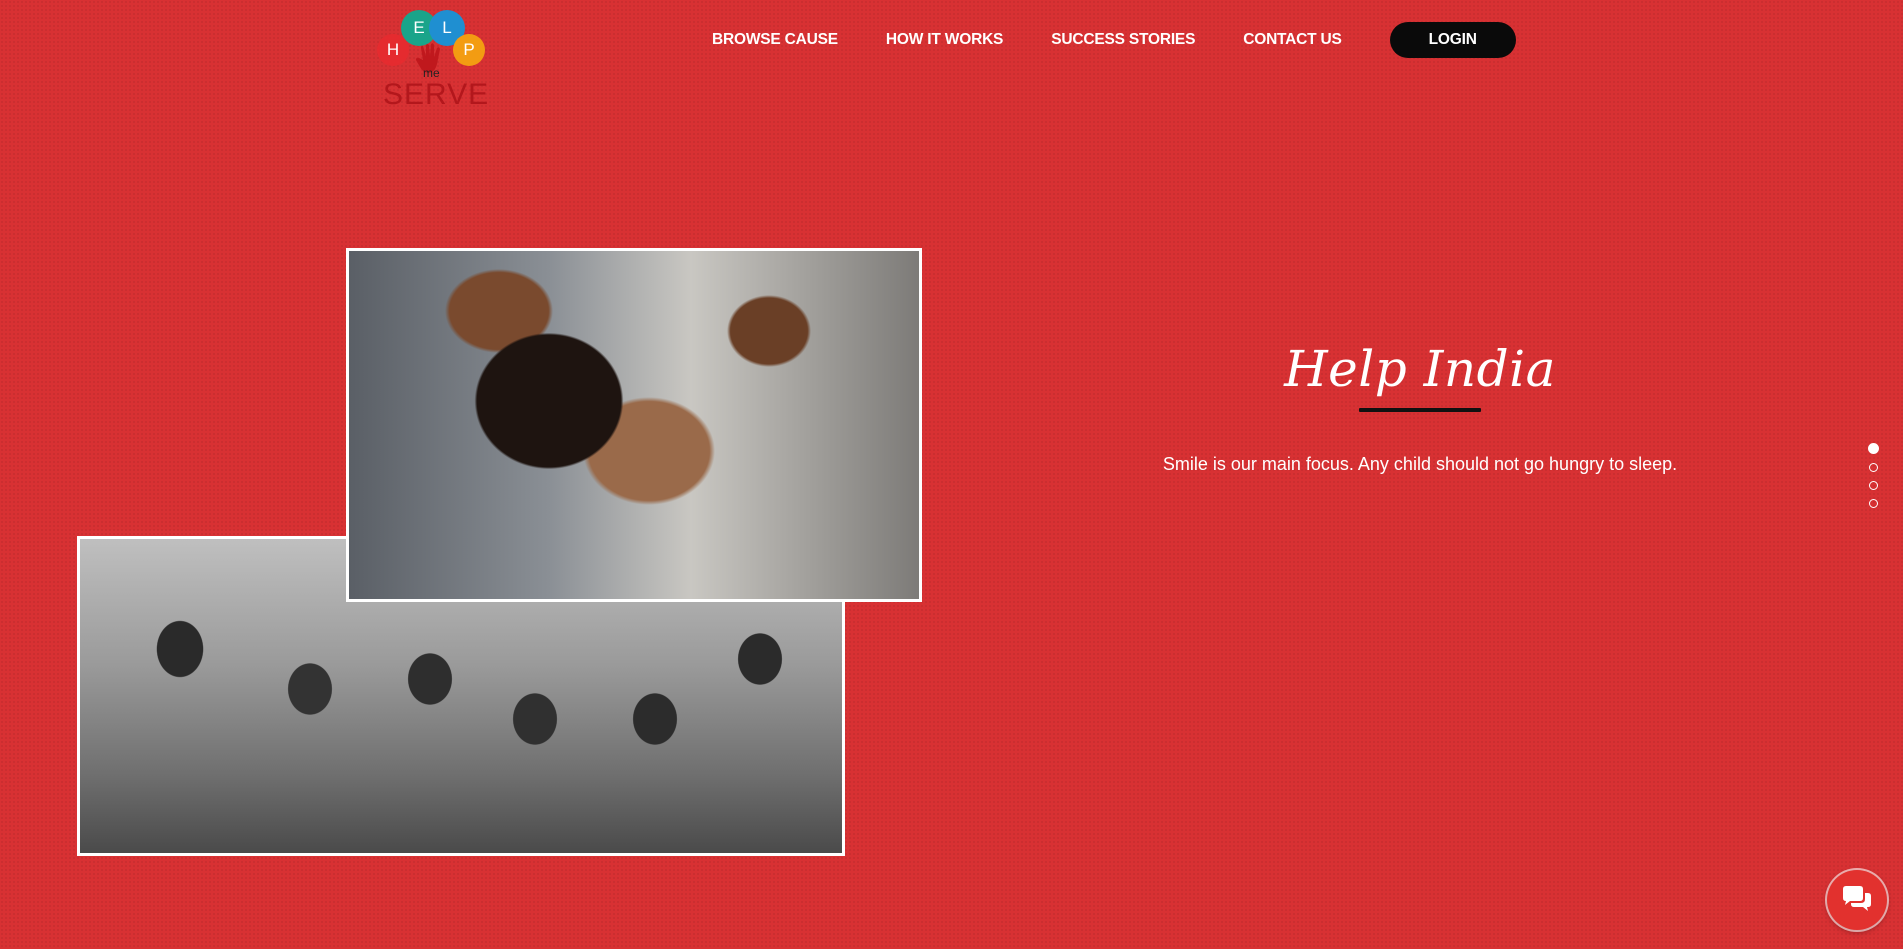 The image size is (1903, 949). Describe the element at coordinates (775, 40) in the screenshot. I see `nav-browse-cause: BROWSE CAUSE` at that location.